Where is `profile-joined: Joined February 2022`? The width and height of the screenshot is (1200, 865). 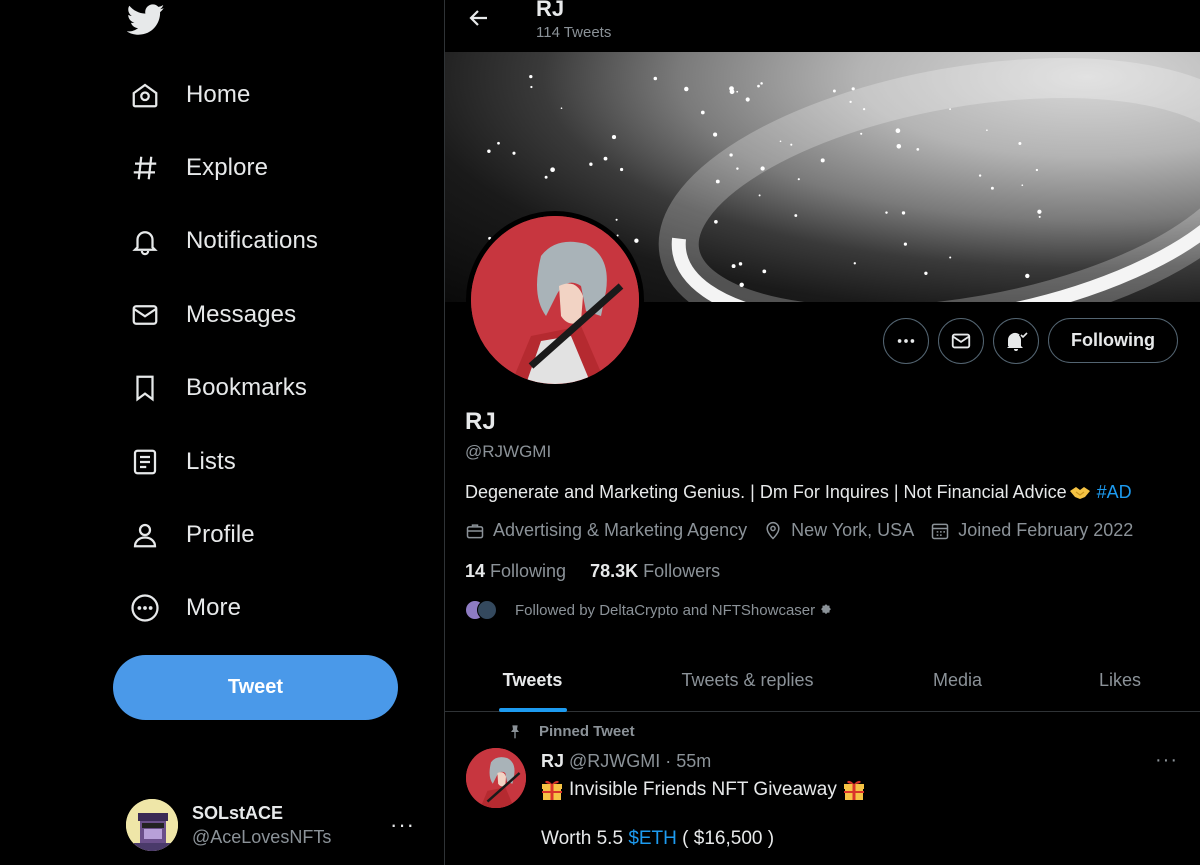
profile-joined: Joined February 2022 is located at coordinates (1046, 530).